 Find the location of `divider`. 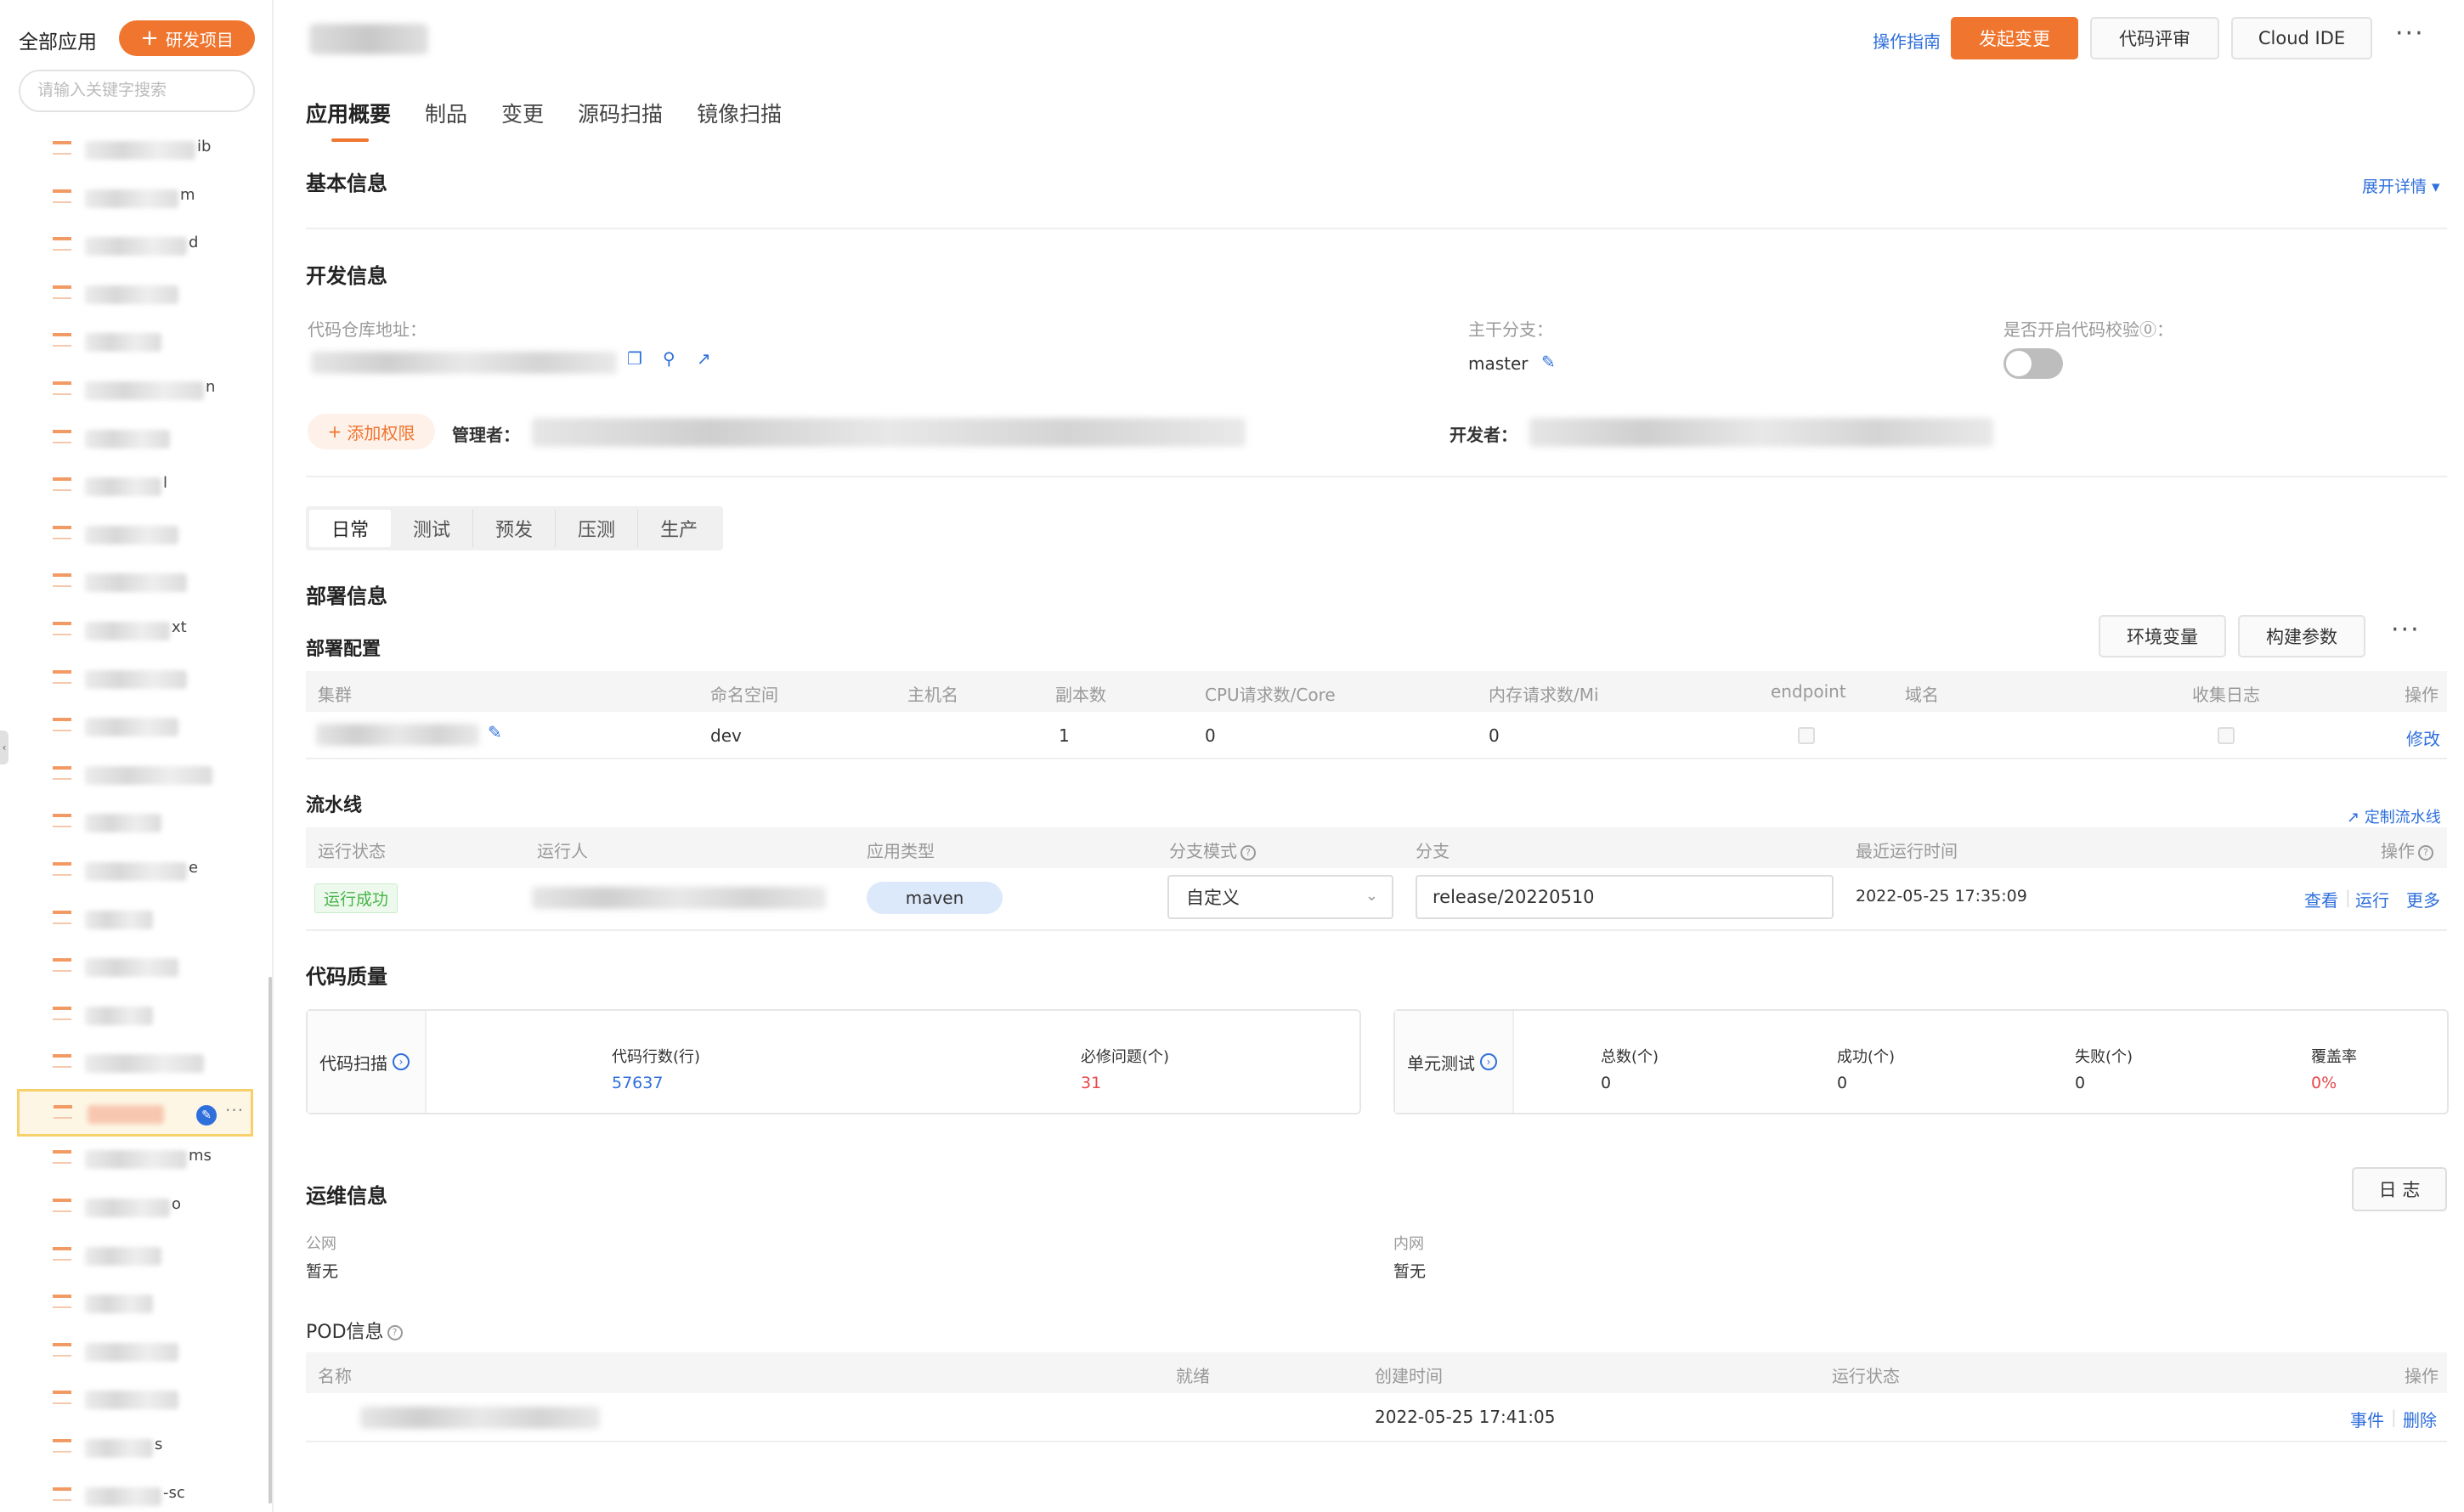

divider is located at coordinates (1376, 758).